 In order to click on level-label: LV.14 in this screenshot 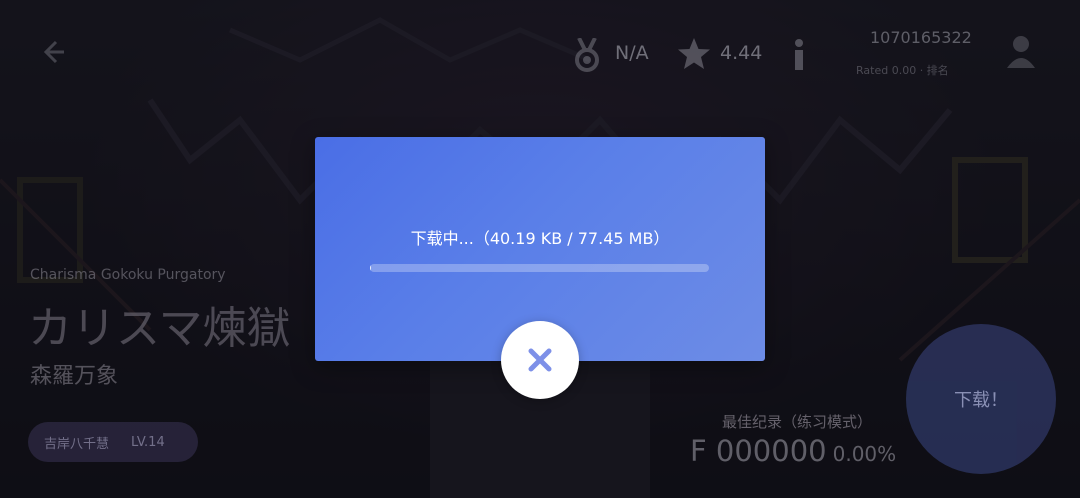, I will do `click(148, 442)`.